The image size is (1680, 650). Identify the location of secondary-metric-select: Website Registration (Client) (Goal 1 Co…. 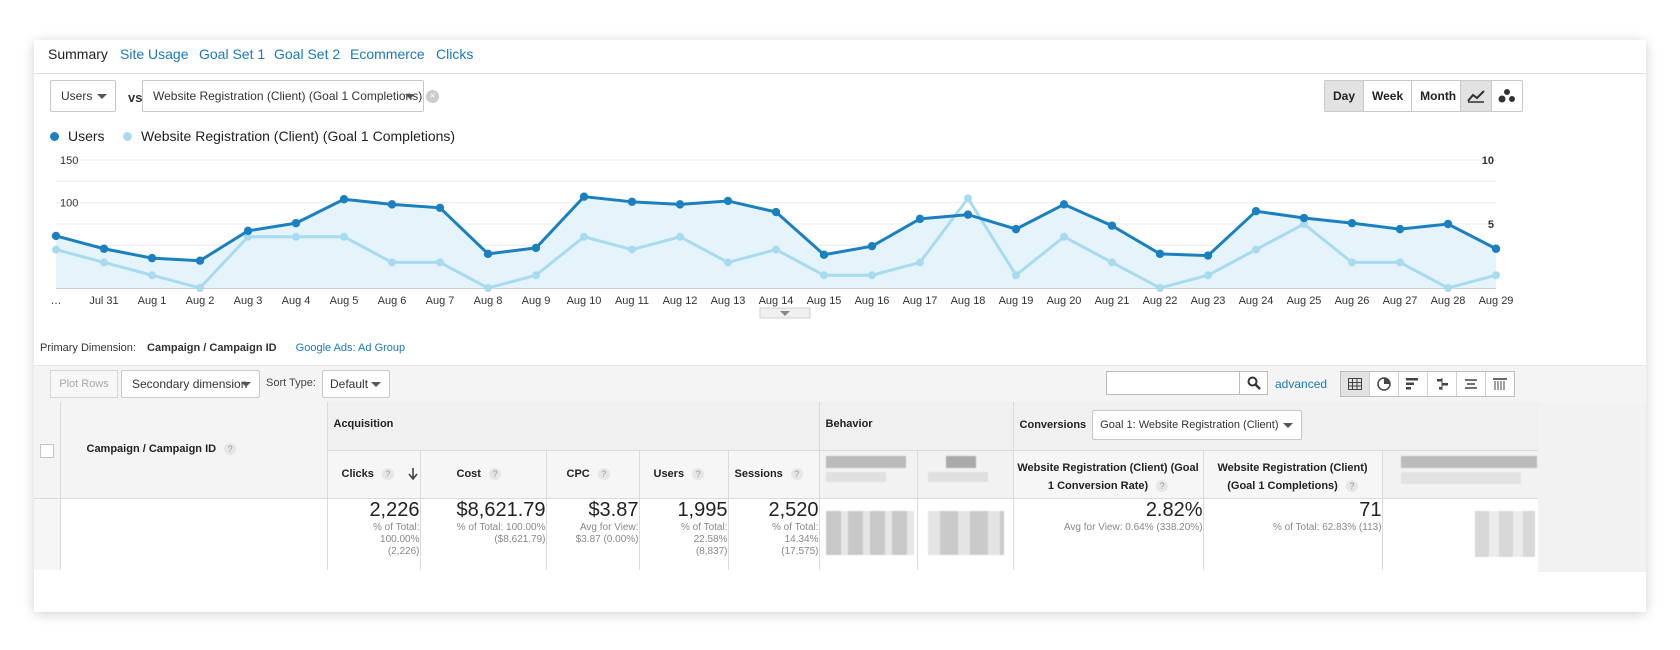
(283, 96).